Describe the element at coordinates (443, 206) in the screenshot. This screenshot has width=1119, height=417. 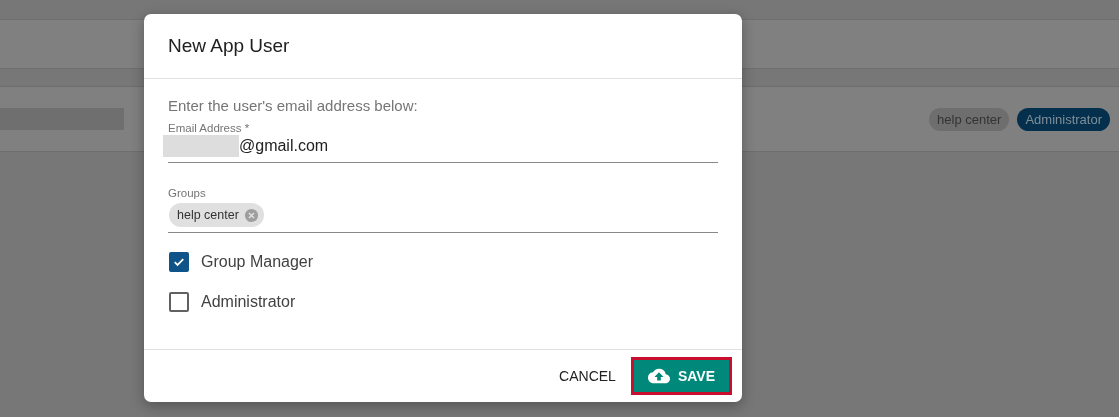
I see `groups-field: Groups help center` at that location.